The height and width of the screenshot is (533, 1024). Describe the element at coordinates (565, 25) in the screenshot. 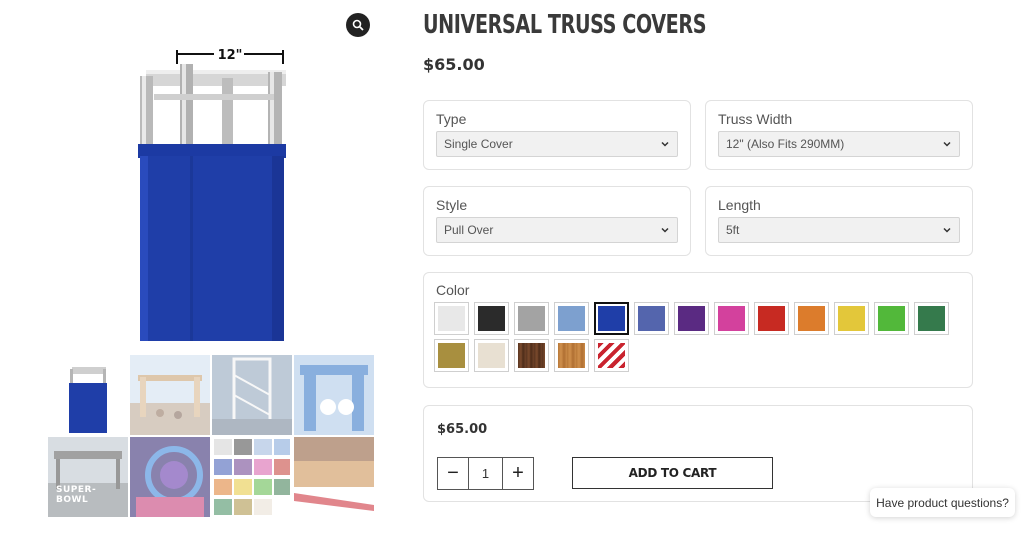

I see `product-title: UNIVERSAL TRUSS COVERS` at that location.